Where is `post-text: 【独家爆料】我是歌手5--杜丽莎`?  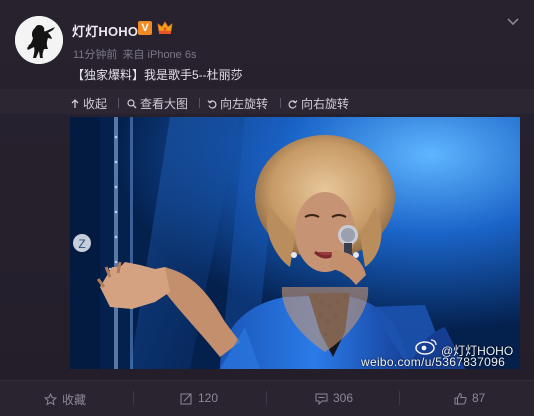
post-text: 【独家爆料】我是歌手5--杜丽莎 is located at coordinates (157, 75).